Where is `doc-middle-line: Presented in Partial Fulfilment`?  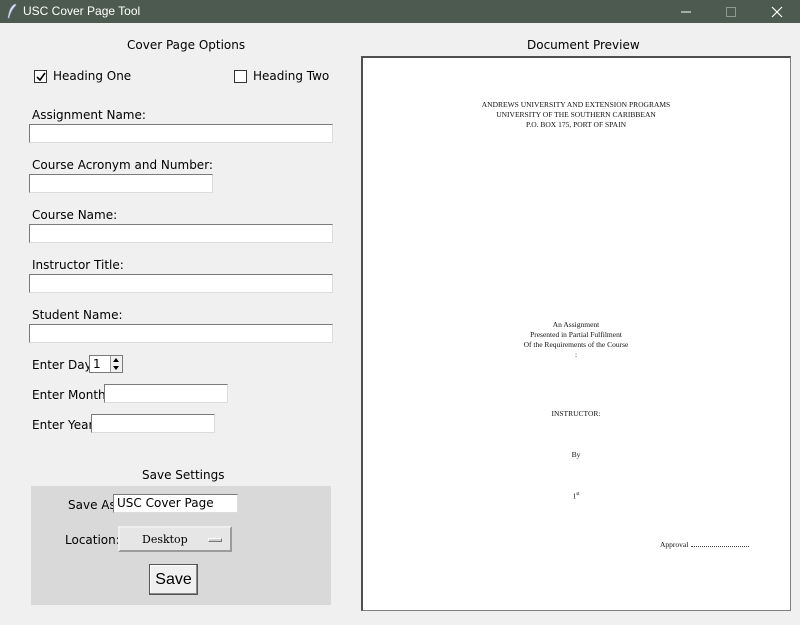
doc-middle-line: Presented in Partial Fulfilment is located at coordinates (576, 334).